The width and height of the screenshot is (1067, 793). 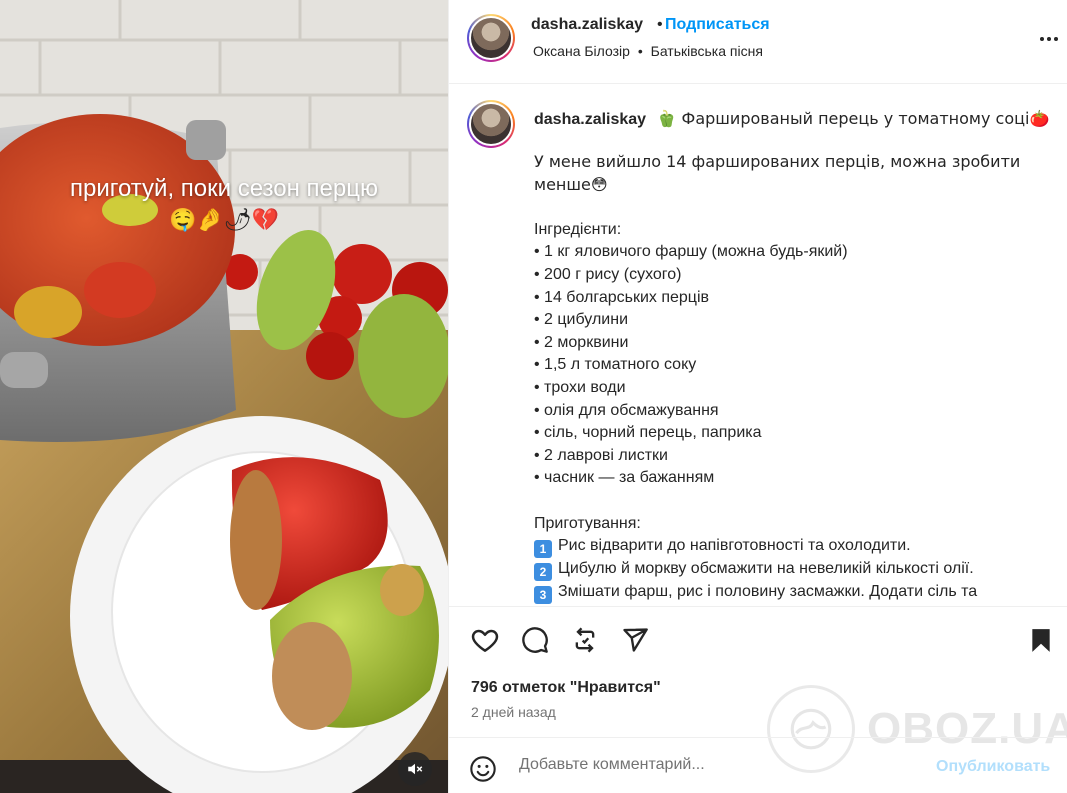 I want to click on caption-line: • трохи води, so click(x=580, y=387).